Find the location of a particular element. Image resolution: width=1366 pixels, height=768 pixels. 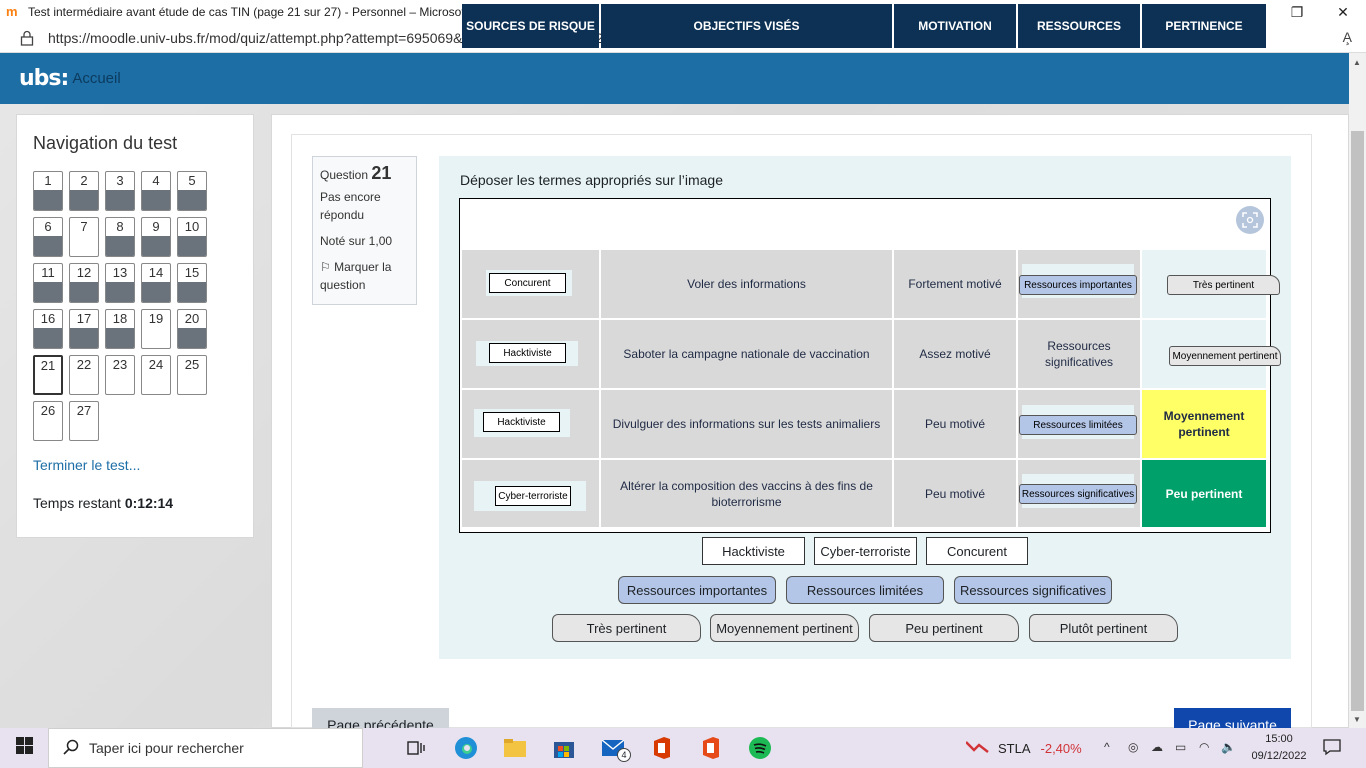

choice-peu-pertinent: Peu pertinent is located at coordinates (944, 628).